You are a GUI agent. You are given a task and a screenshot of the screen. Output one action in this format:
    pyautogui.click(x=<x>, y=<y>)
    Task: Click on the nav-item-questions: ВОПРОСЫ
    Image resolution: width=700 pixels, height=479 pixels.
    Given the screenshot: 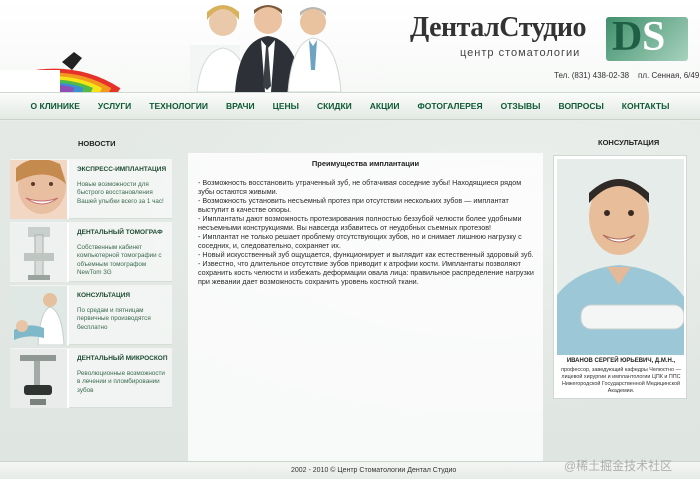 What is the action you would take?
    pyautogui.click(x=581, y=106)
    